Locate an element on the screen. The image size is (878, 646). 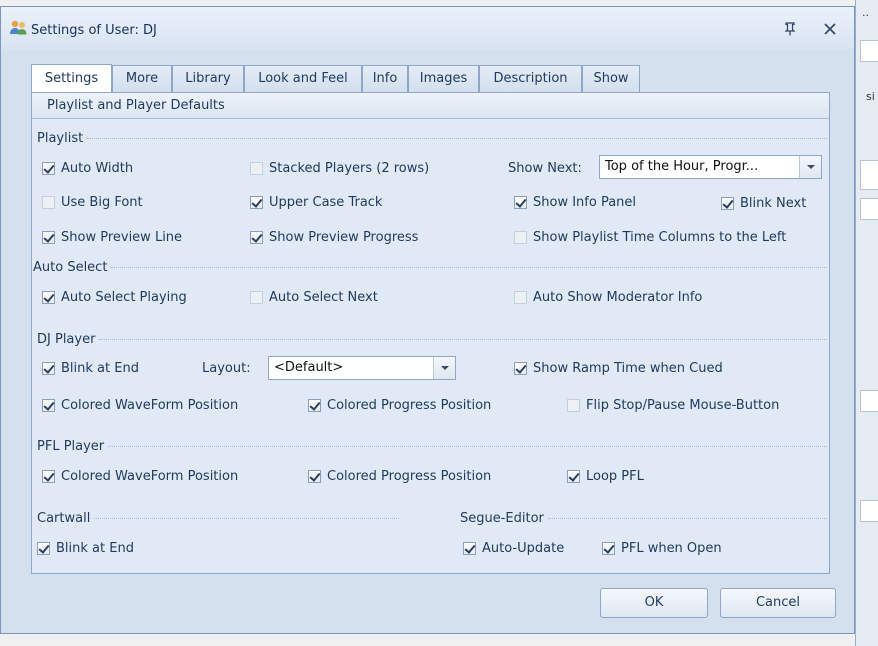
show-preview-progress-checkbox: Show Preview Progress is located at coordinates (334, 237).